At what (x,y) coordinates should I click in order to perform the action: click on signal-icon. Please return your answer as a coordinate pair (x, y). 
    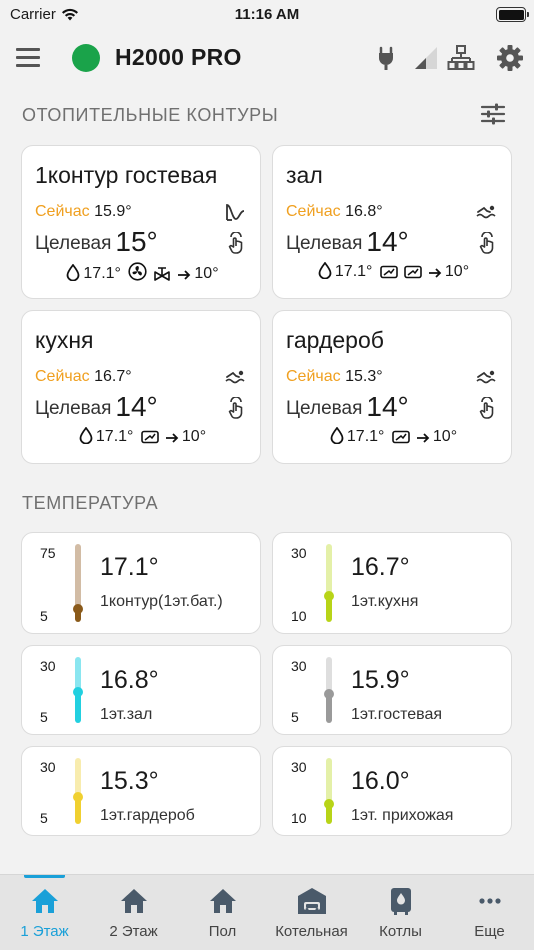
    Looking at the image, I should click on (426, 58).